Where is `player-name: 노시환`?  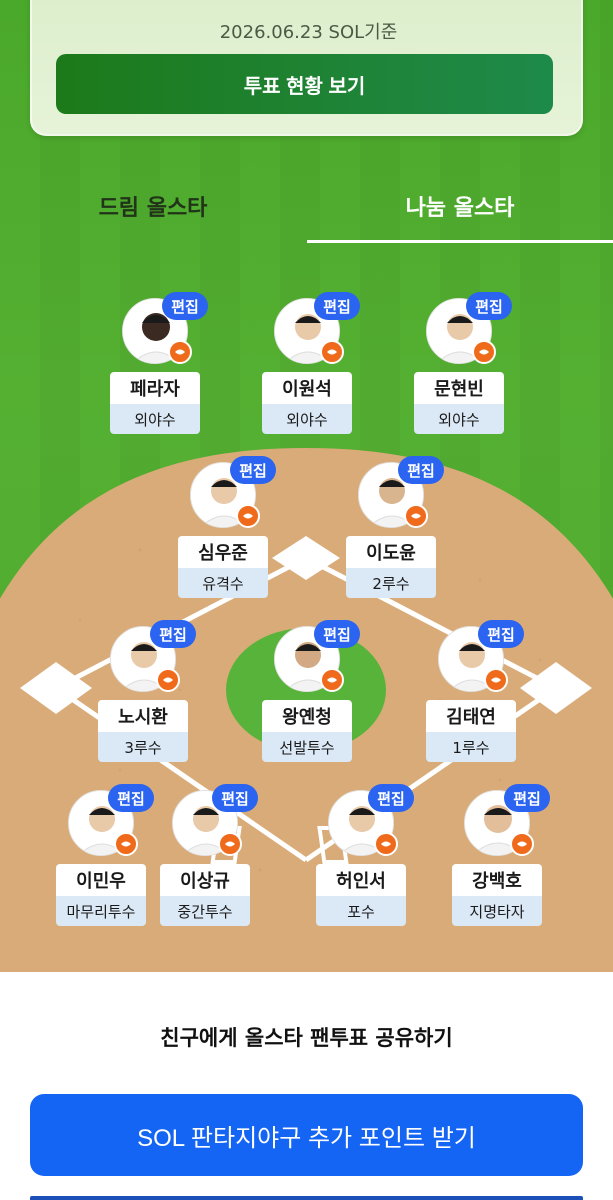 player-name: 노시환 is located at coordinates (143, 716).